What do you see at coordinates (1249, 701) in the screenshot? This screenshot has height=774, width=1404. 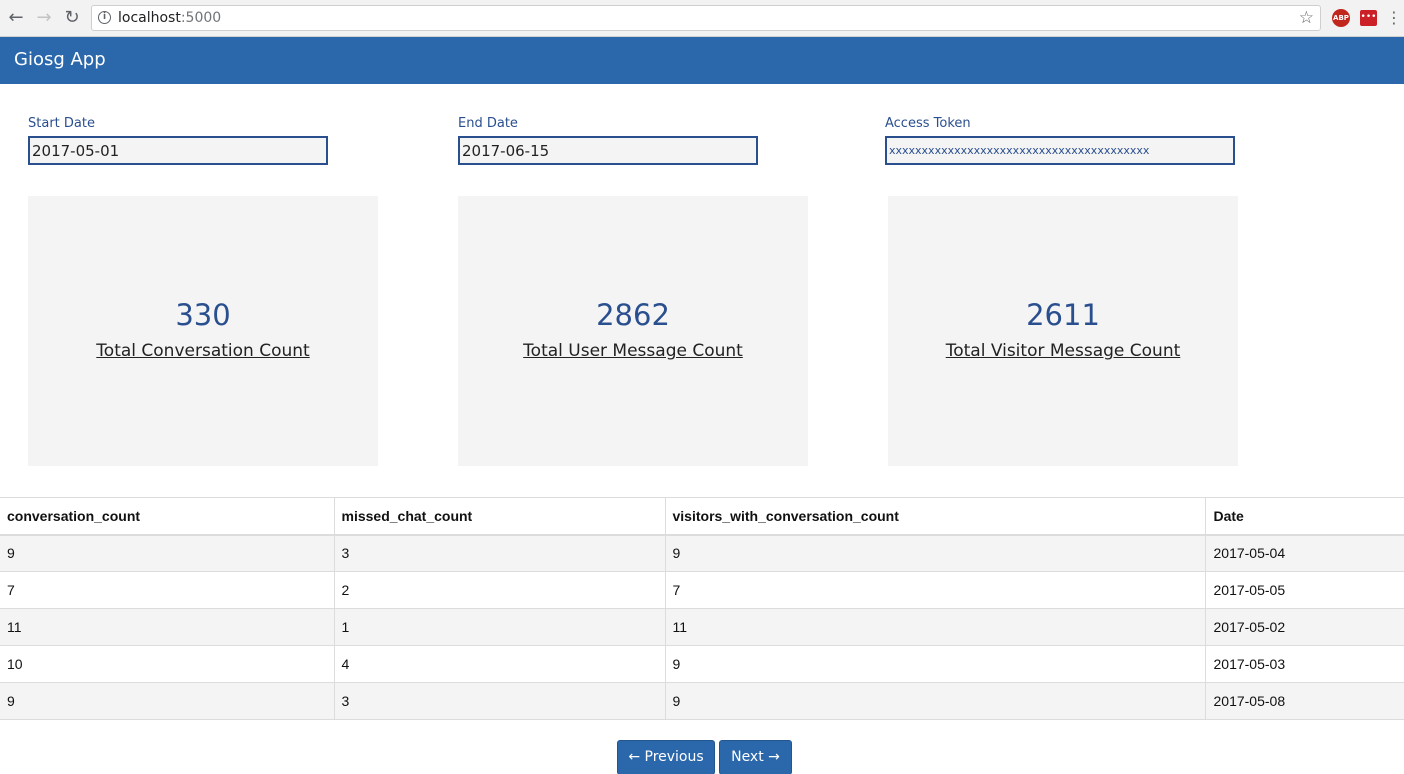 I see `table-cell: 2017-05-08` at bounding box center [1249, 701].